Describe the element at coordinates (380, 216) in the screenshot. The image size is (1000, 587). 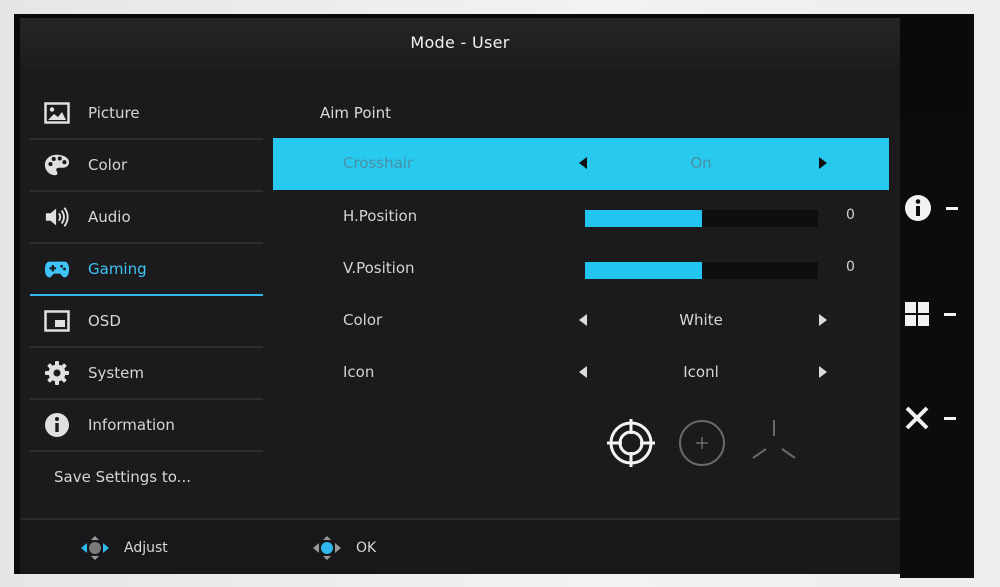
I see `h-position-label: H.Position` at that location.